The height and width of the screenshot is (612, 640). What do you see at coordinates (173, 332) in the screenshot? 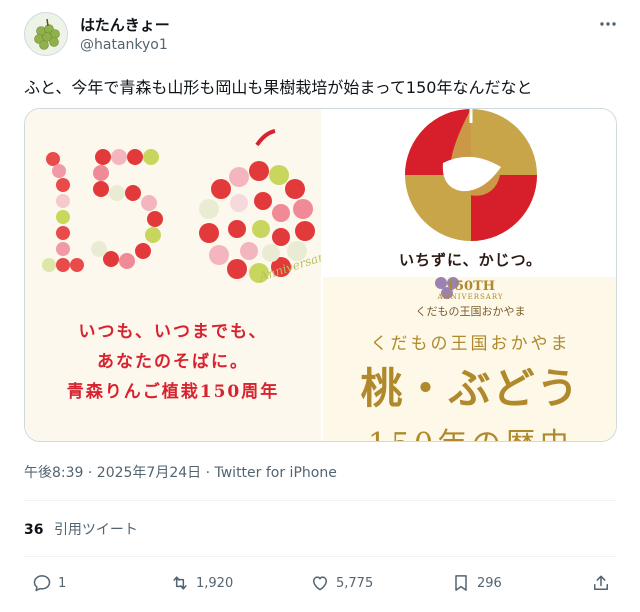
I see `aomori-line-1: いつも、いつまでも、` at bounding box center [173, 332].